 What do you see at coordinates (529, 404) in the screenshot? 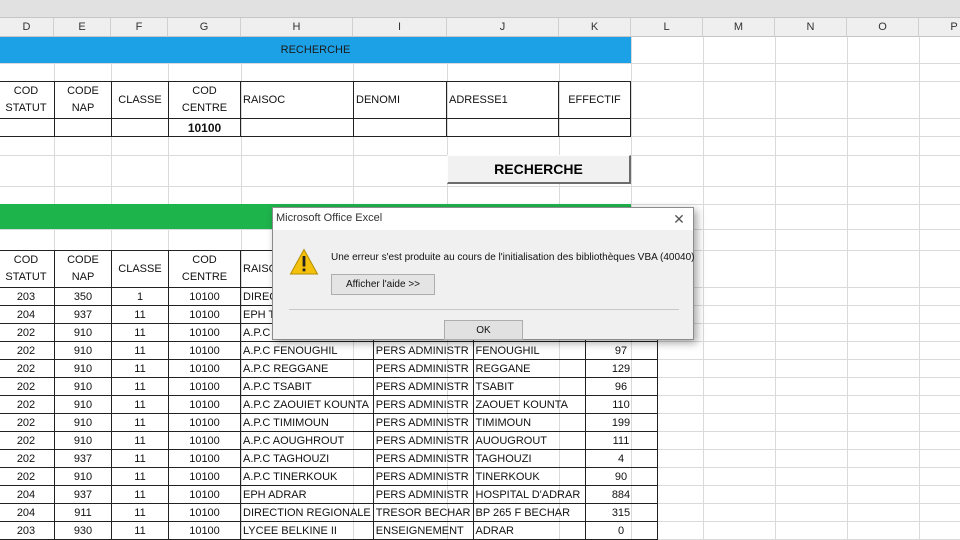
I see `table-cell: ZAOUET KOUNTA` at bounding box center [529, 404].